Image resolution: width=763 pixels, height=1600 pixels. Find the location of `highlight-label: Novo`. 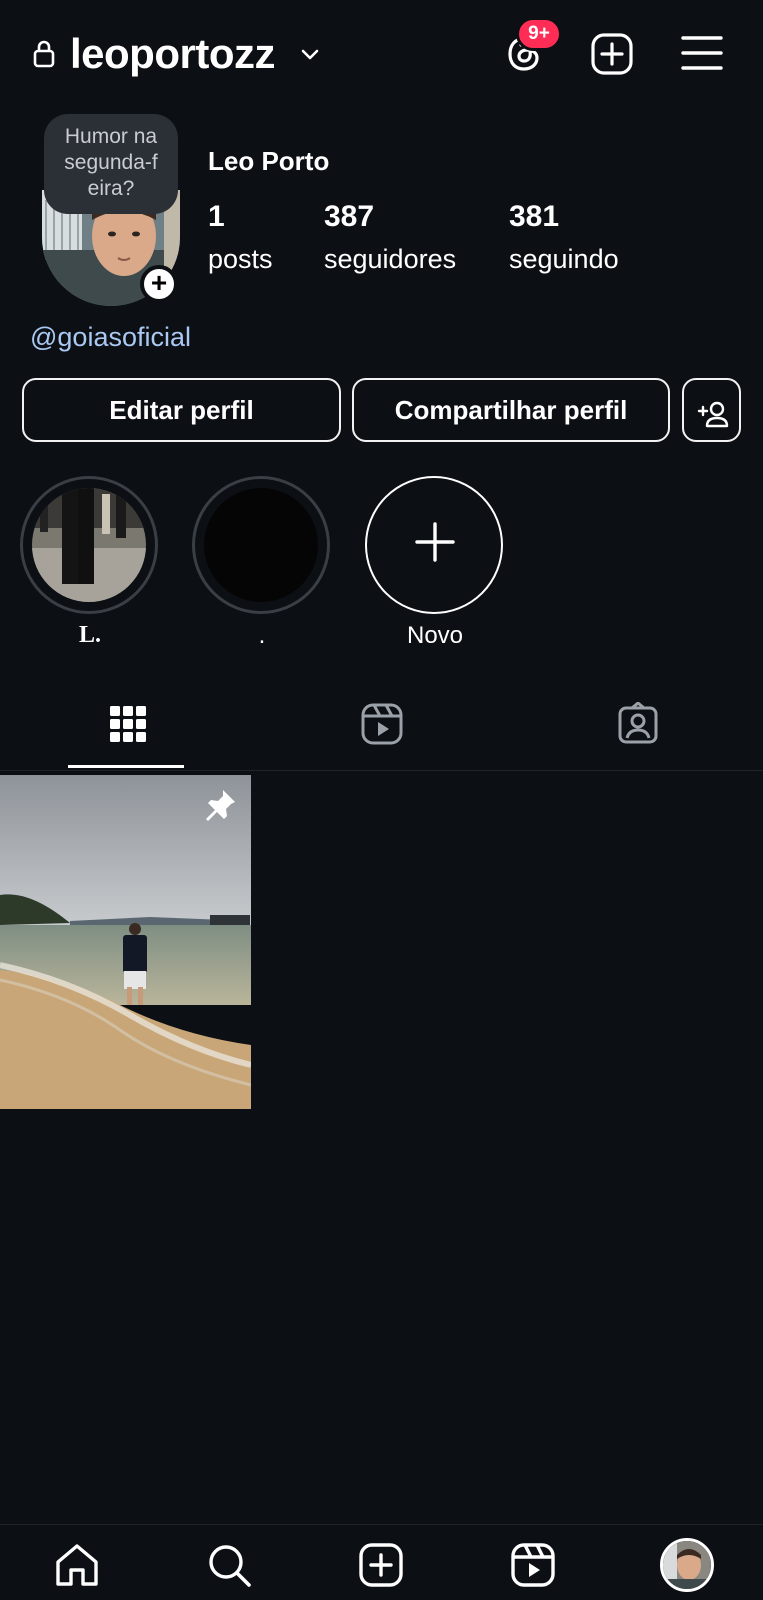

highlight-label: Novo is located at coordinates (435, 635).